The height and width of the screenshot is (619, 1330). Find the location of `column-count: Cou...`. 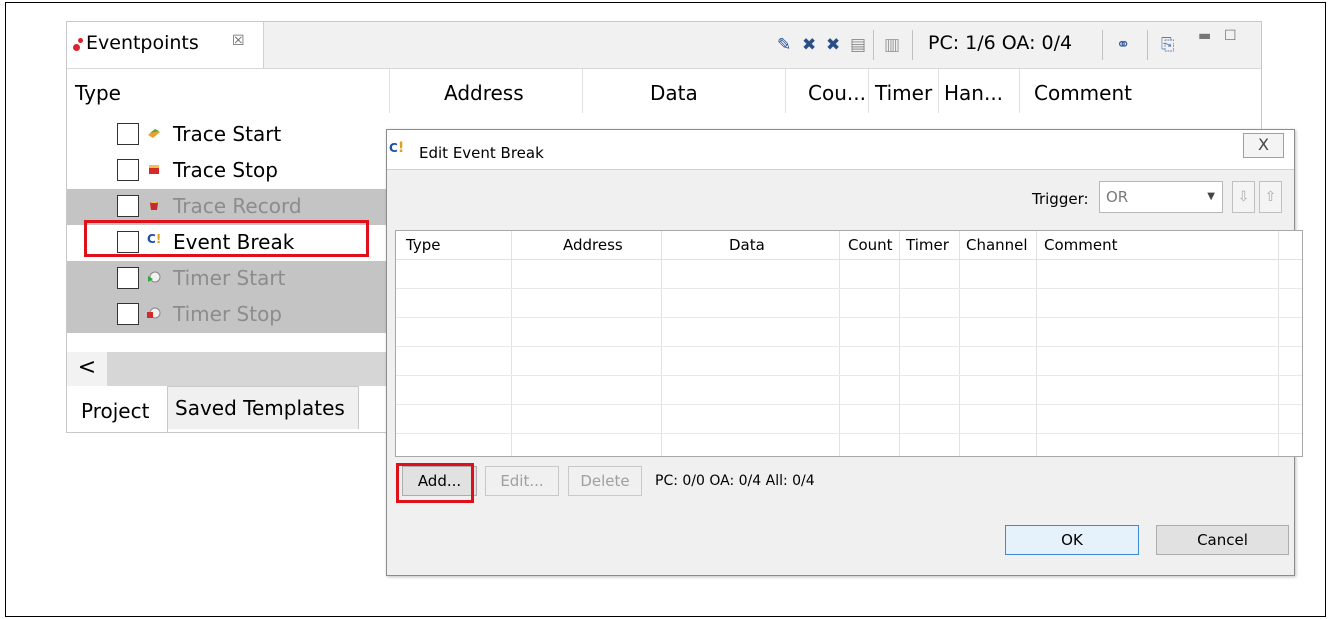

column-count: Cou... is located at coordinates (837, 93).